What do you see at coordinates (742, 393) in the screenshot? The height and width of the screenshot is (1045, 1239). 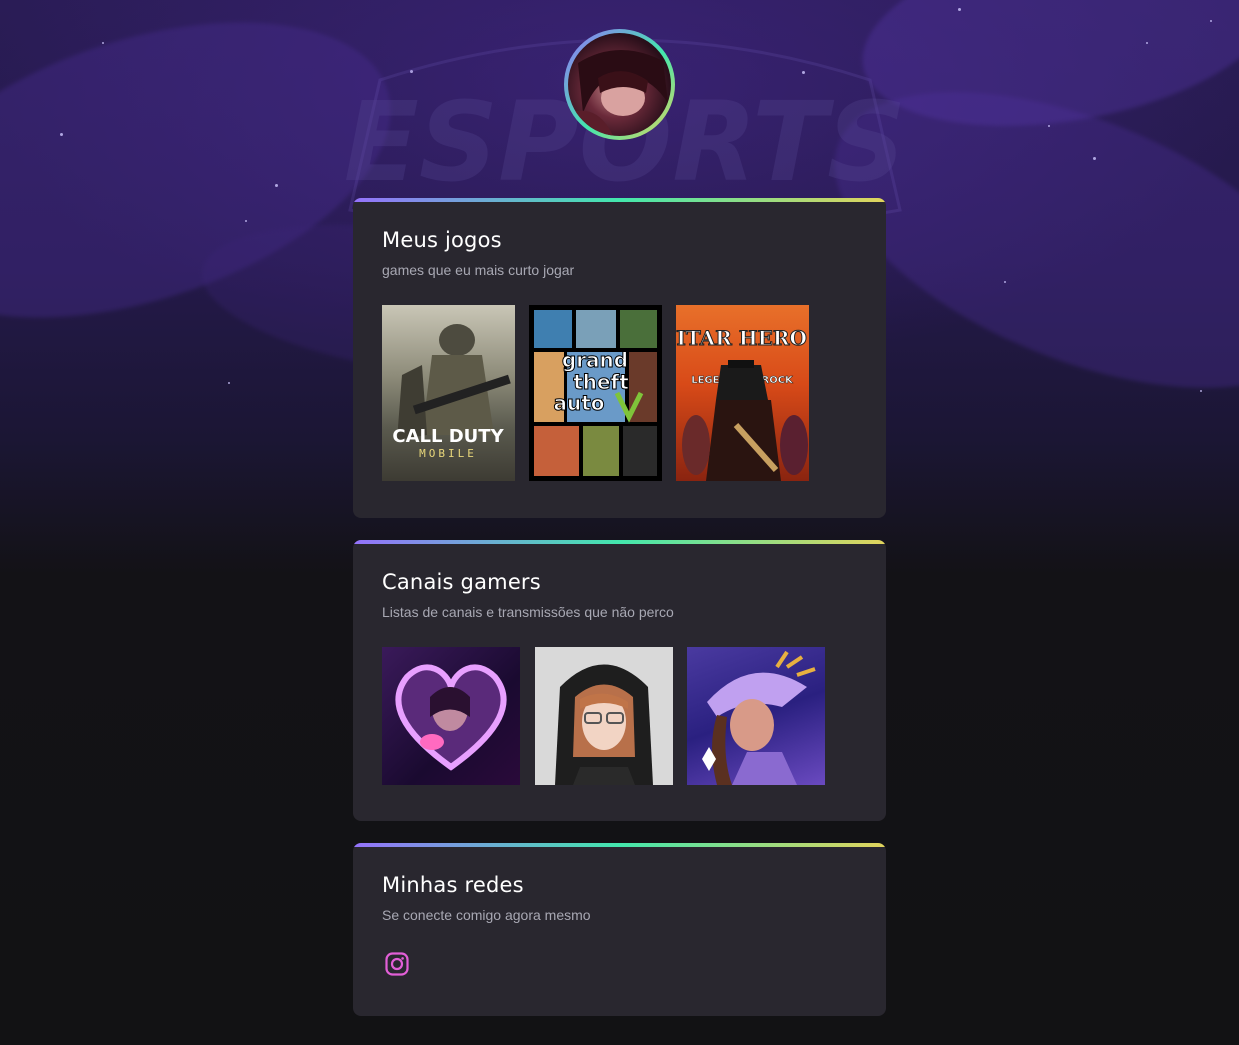 I see `game-cover-guitar-hero-3: GUITAR HERO III LEGENDS of ROCK` at bounding box center [742, 393].